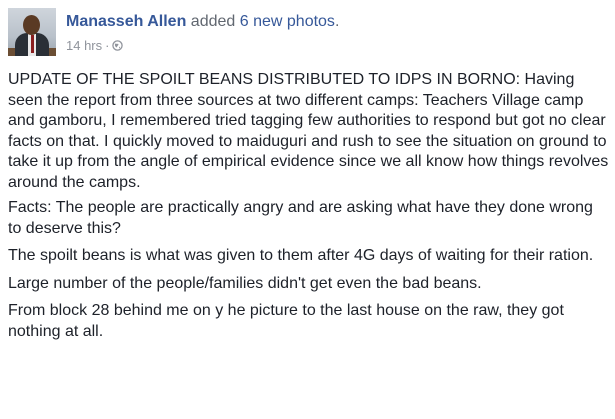 The height and width of the screenshot is (419, 615). What do you see at coordinates (32, 44) in the screenshot?
I see `avatar-tie` at bounding box center [32, 44].